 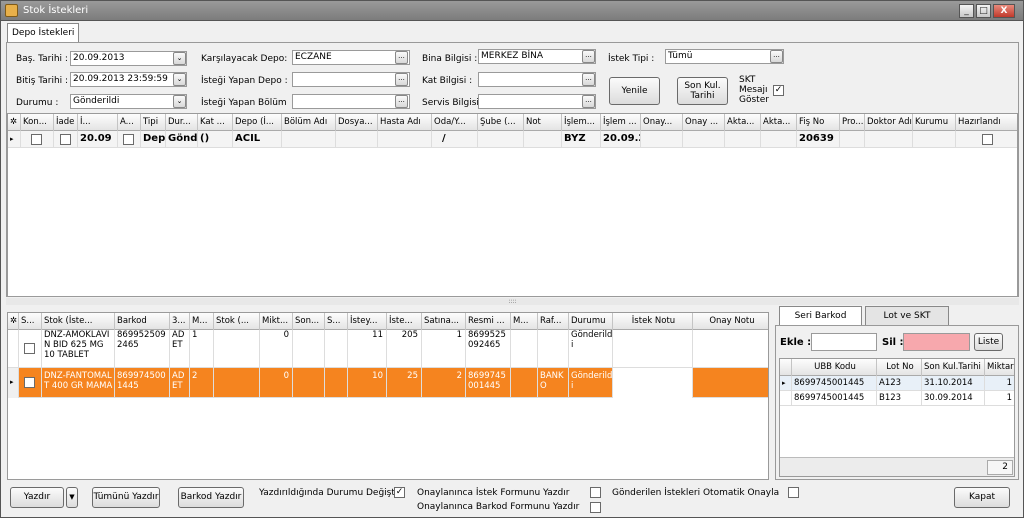 What do you see at coordinates (966, 11) in the screenshot?
I see `minimize-button: _` at bounding box center [966, 11].